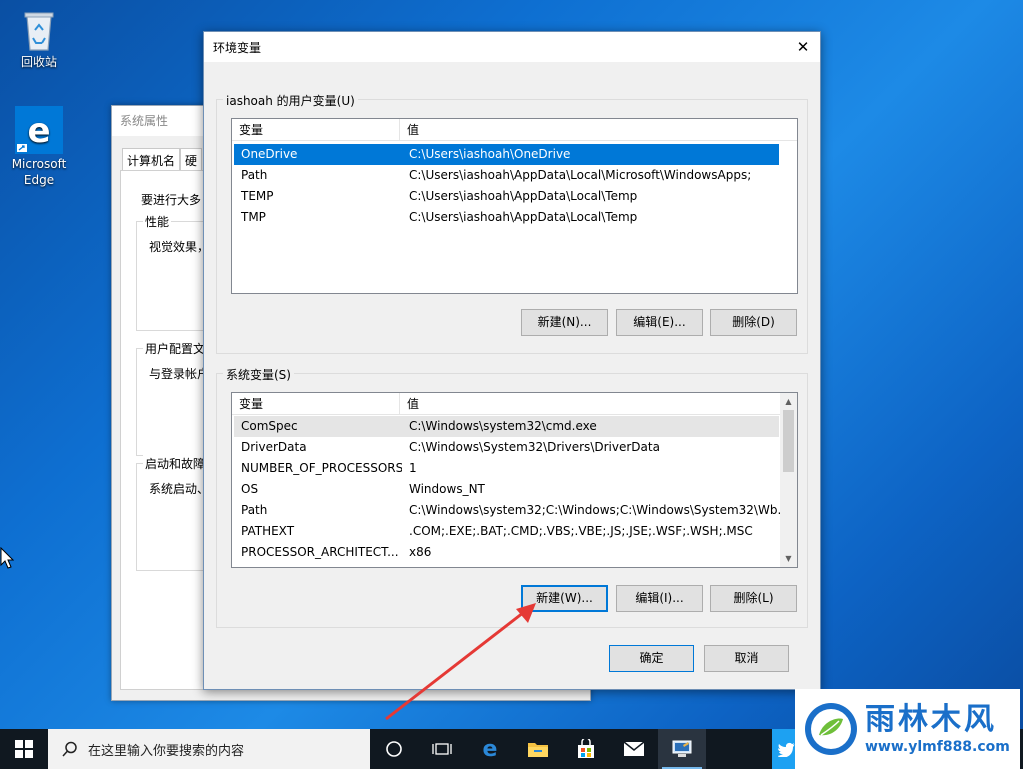  I want to click on list-item: TEMP C:\Users\iashoah\AppData\Local\Temp, so click(515, 196).